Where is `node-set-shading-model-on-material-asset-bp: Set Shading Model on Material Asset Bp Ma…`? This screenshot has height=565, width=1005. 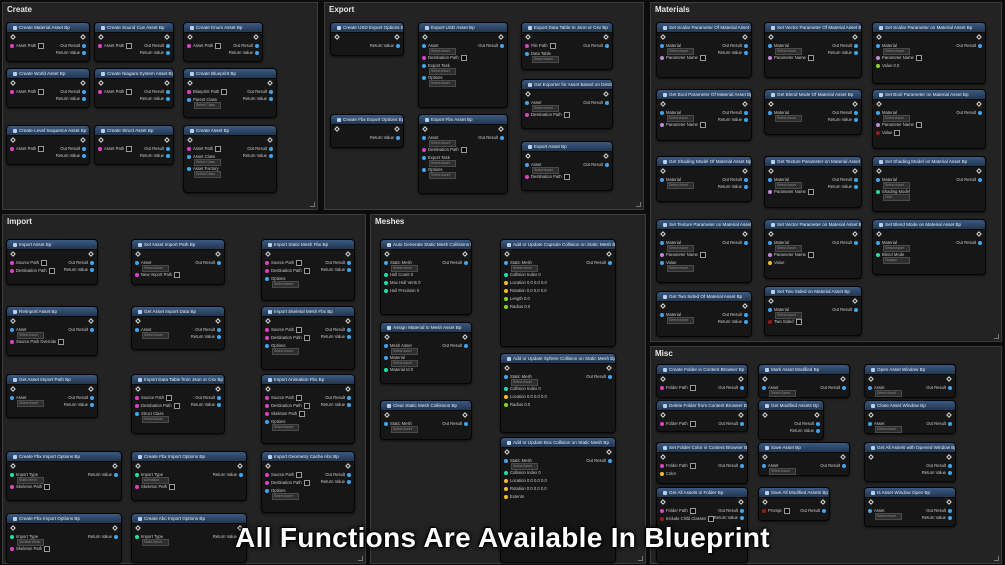
node-set-shading-model-on-material-asset-bp: Set Shading Model on Material Asset Bp Ma… is located at coordinates (929, 184).